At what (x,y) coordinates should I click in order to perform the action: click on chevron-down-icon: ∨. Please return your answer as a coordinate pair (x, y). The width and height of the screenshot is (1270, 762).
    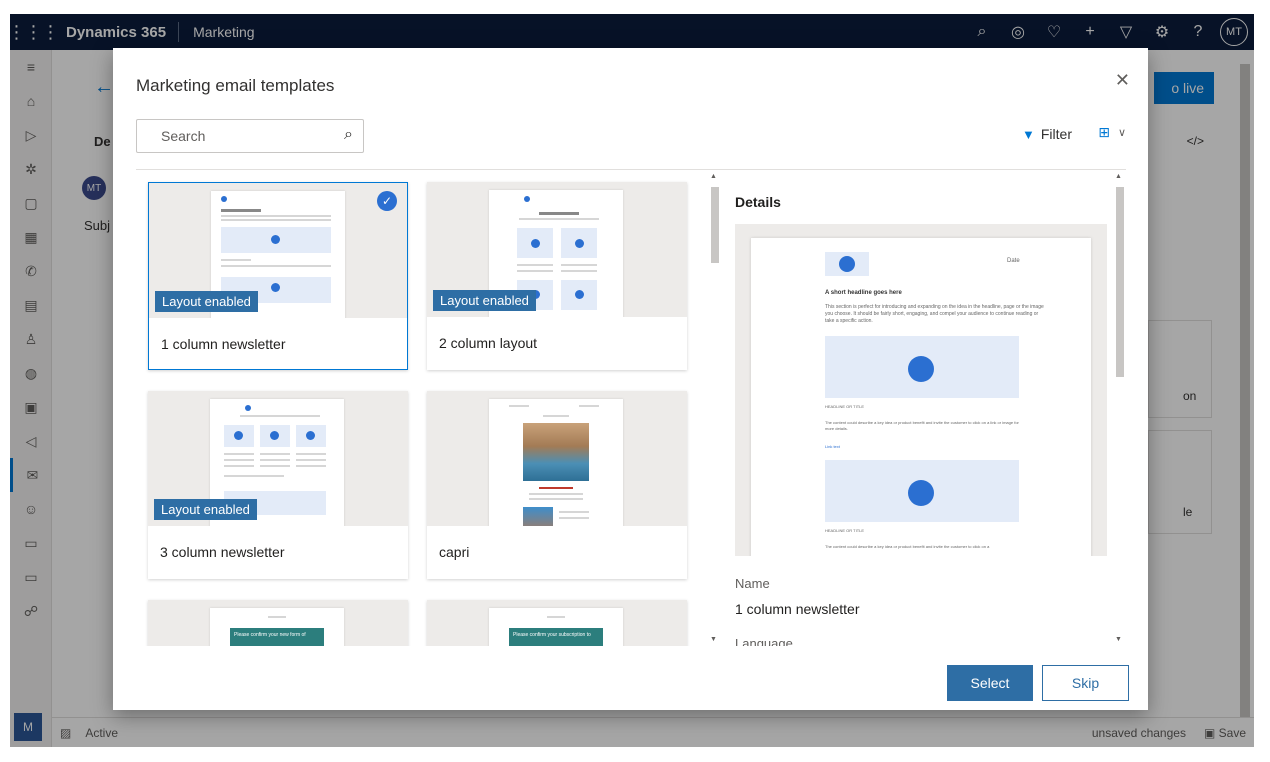
    Looking at the image, I should click on (1121, 133).